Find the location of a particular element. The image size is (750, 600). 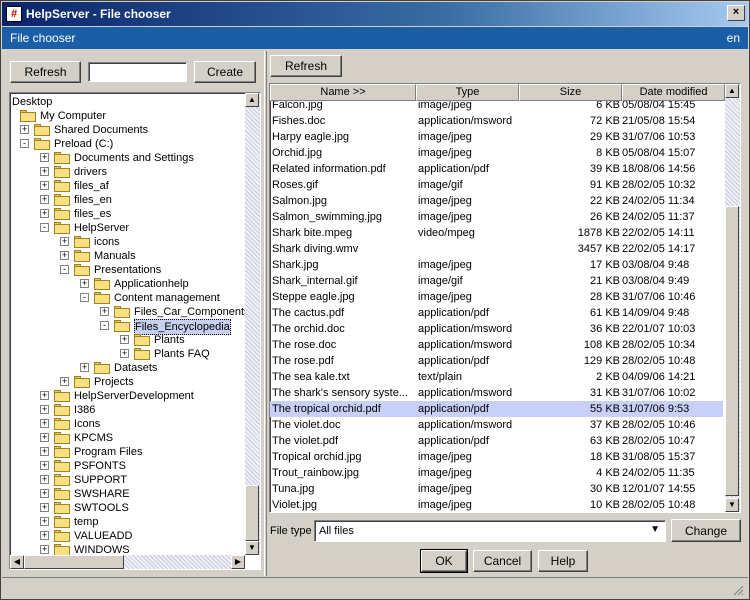

help-button: Help is located at coordinates (563, 561).